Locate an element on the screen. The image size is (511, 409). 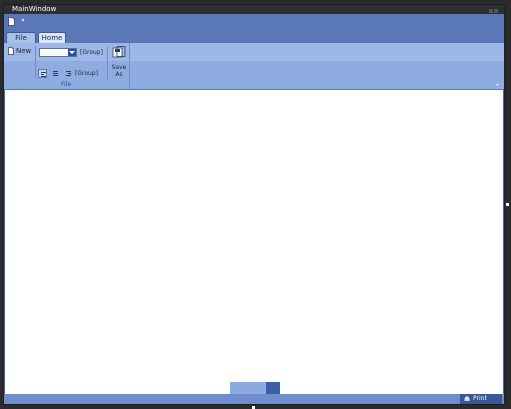
window-controls is located at coordinates (494, 10).